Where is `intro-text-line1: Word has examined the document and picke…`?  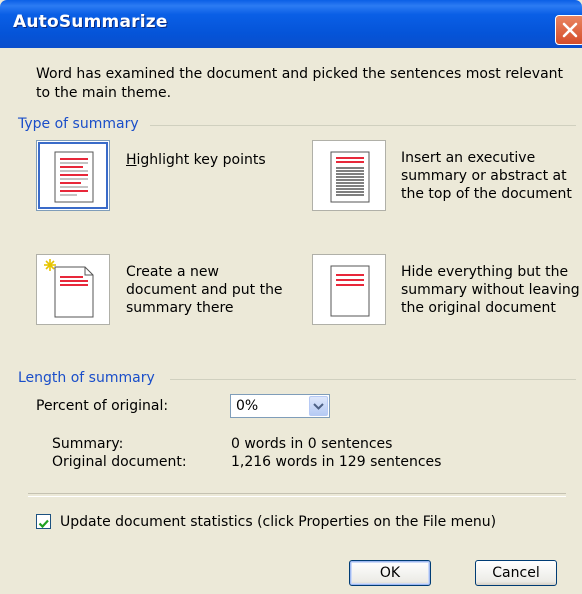
intro-text-line1: Word has examined the document and picke… is located at coordinates (300, 74).